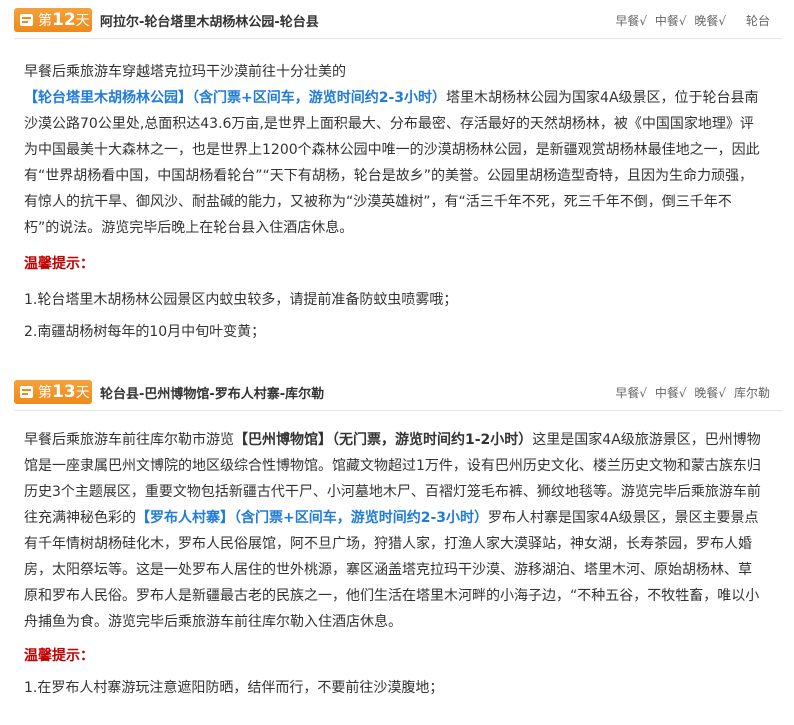 The height and width of the screenshot is (725, 794). Describe the element at coordinates (64, 20) in the screenshot. I see `badge-day-number: 12` at that location.